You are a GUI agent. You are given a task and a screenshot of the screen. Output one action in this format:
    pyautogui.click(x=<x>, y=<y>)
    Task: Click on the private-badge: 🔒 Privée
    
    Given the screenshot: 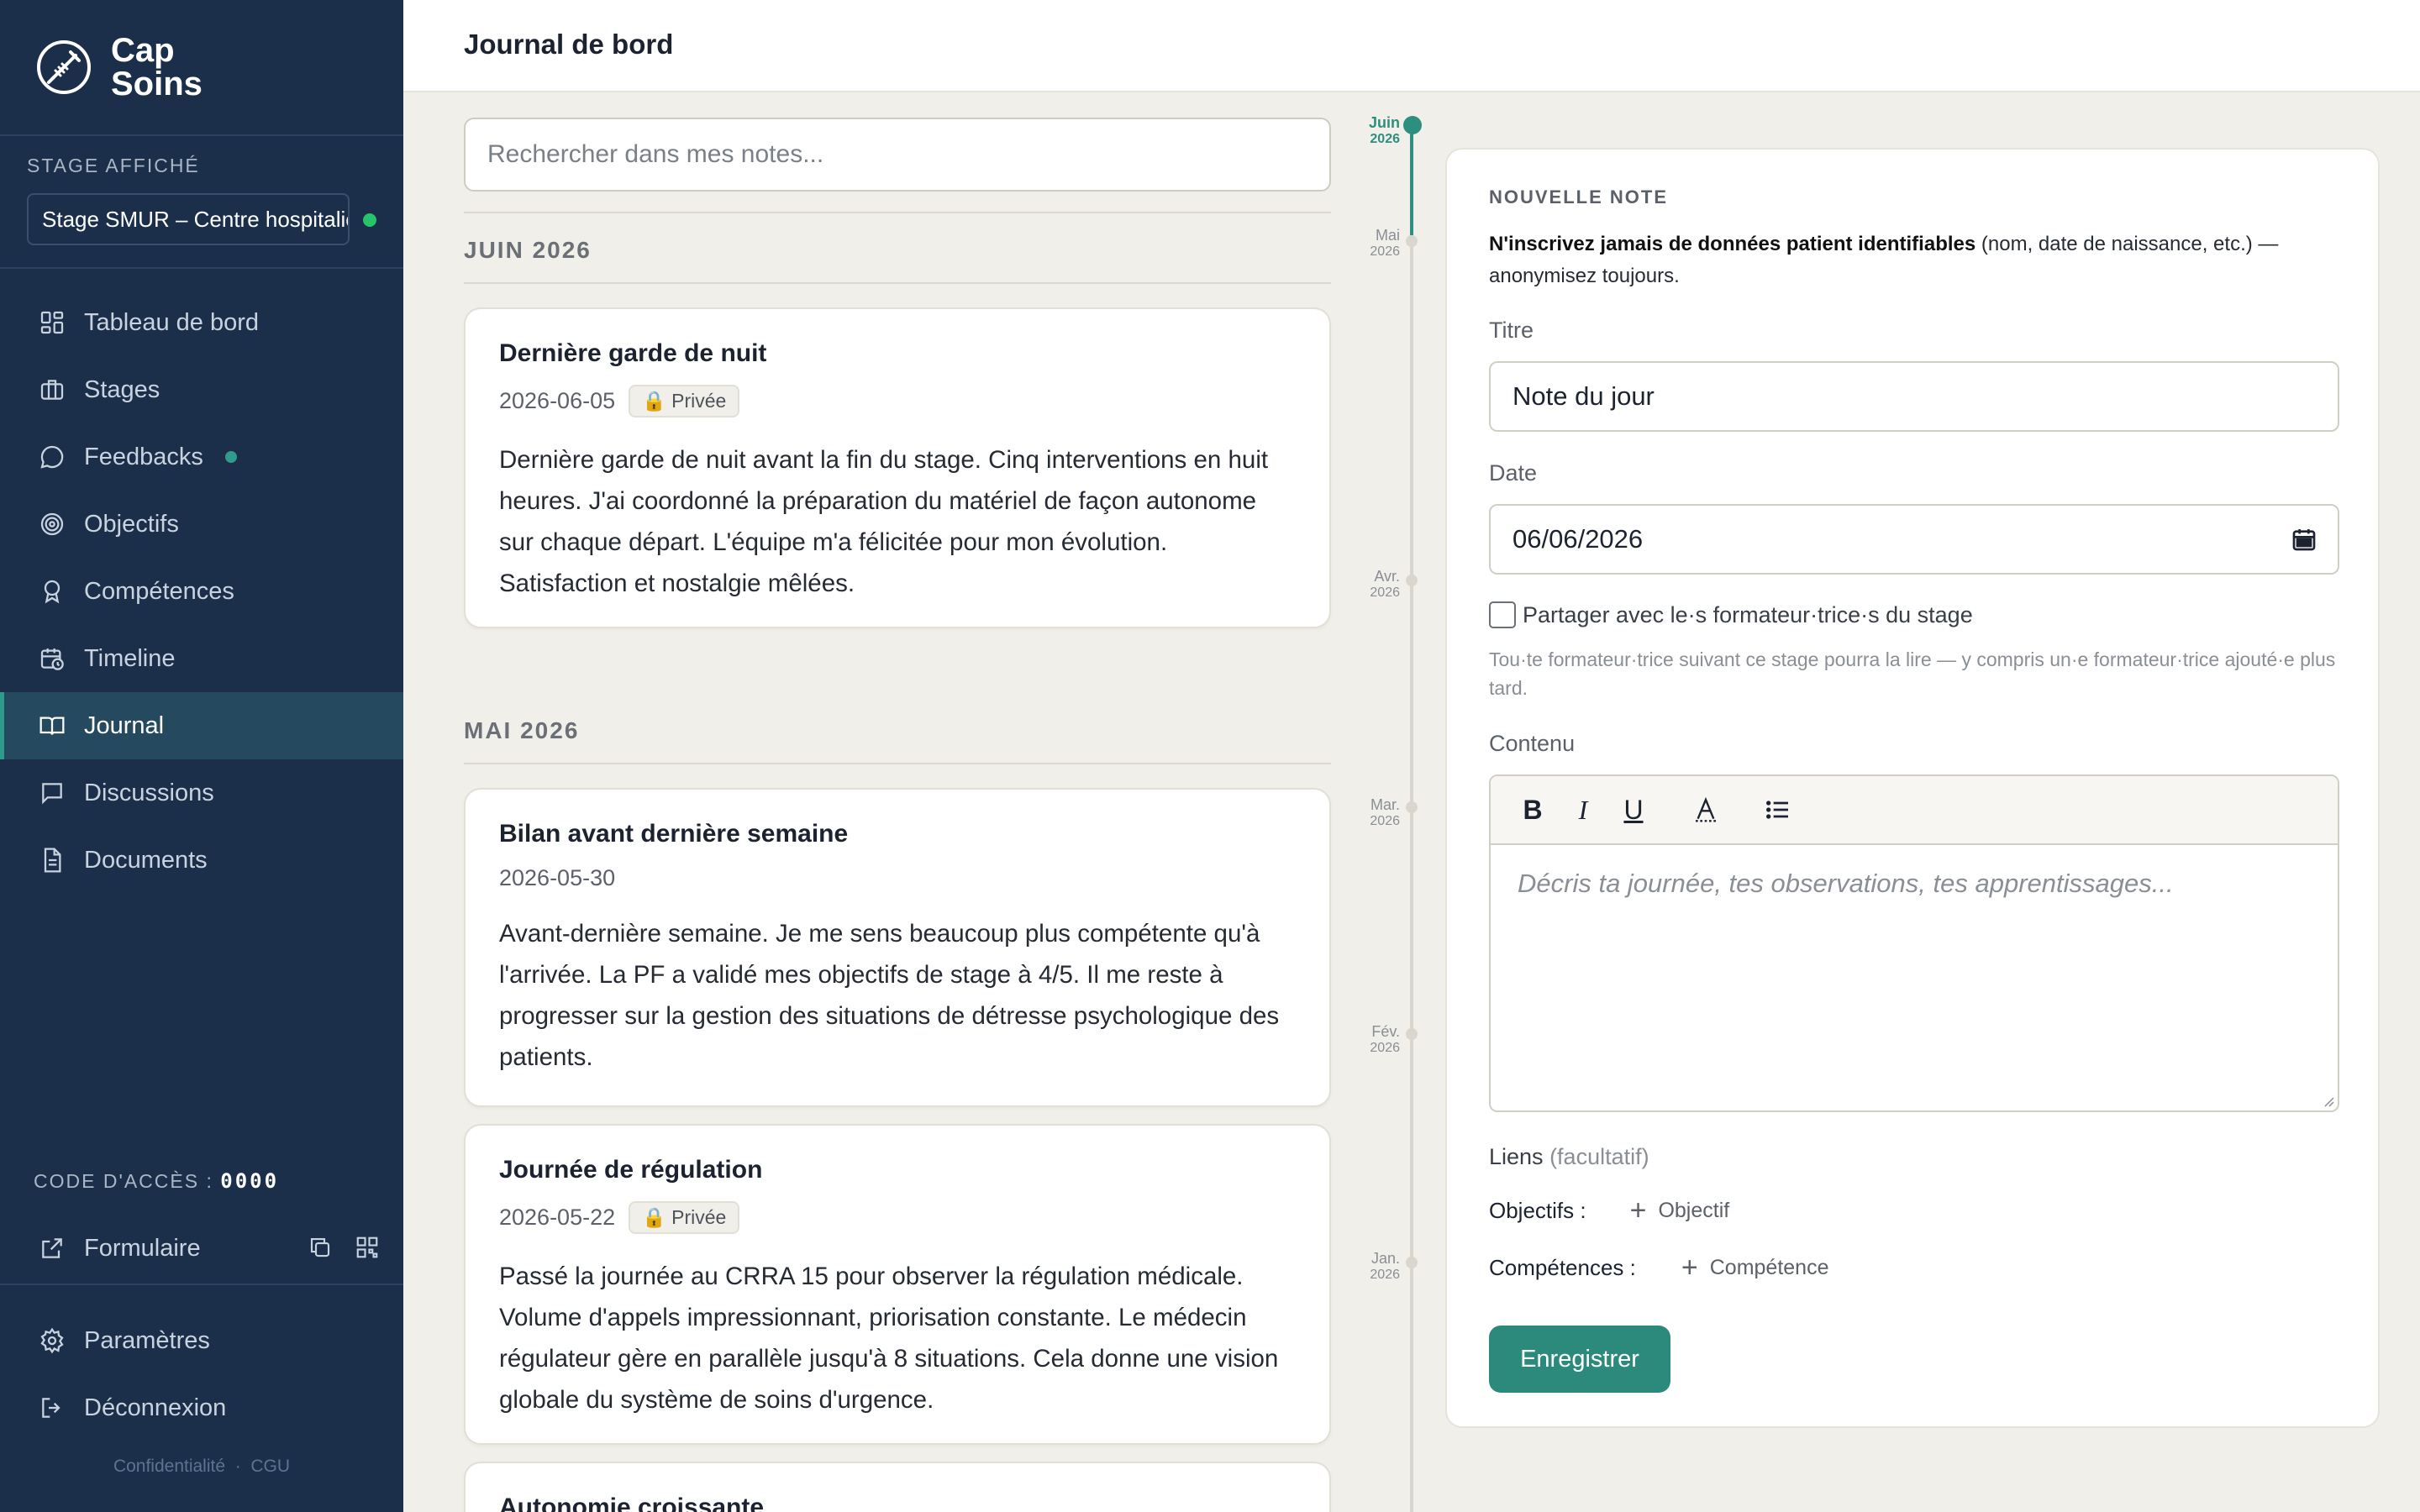 What is the action you would take?
    pyautogui.click(x=684, y=401)
    